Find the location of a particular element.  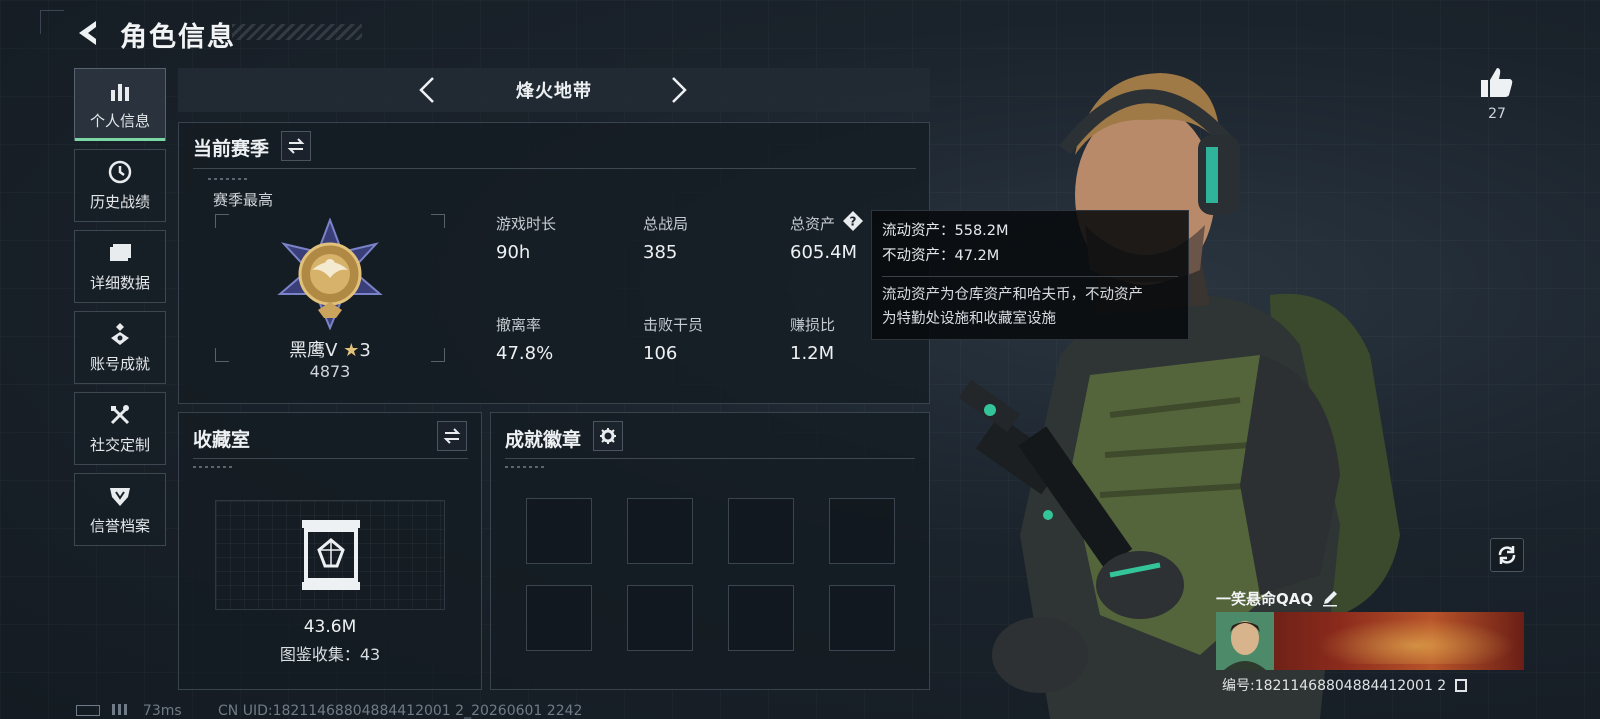

sidebar-item-achievements: 账号成就 is located at coordinates (120, 347).